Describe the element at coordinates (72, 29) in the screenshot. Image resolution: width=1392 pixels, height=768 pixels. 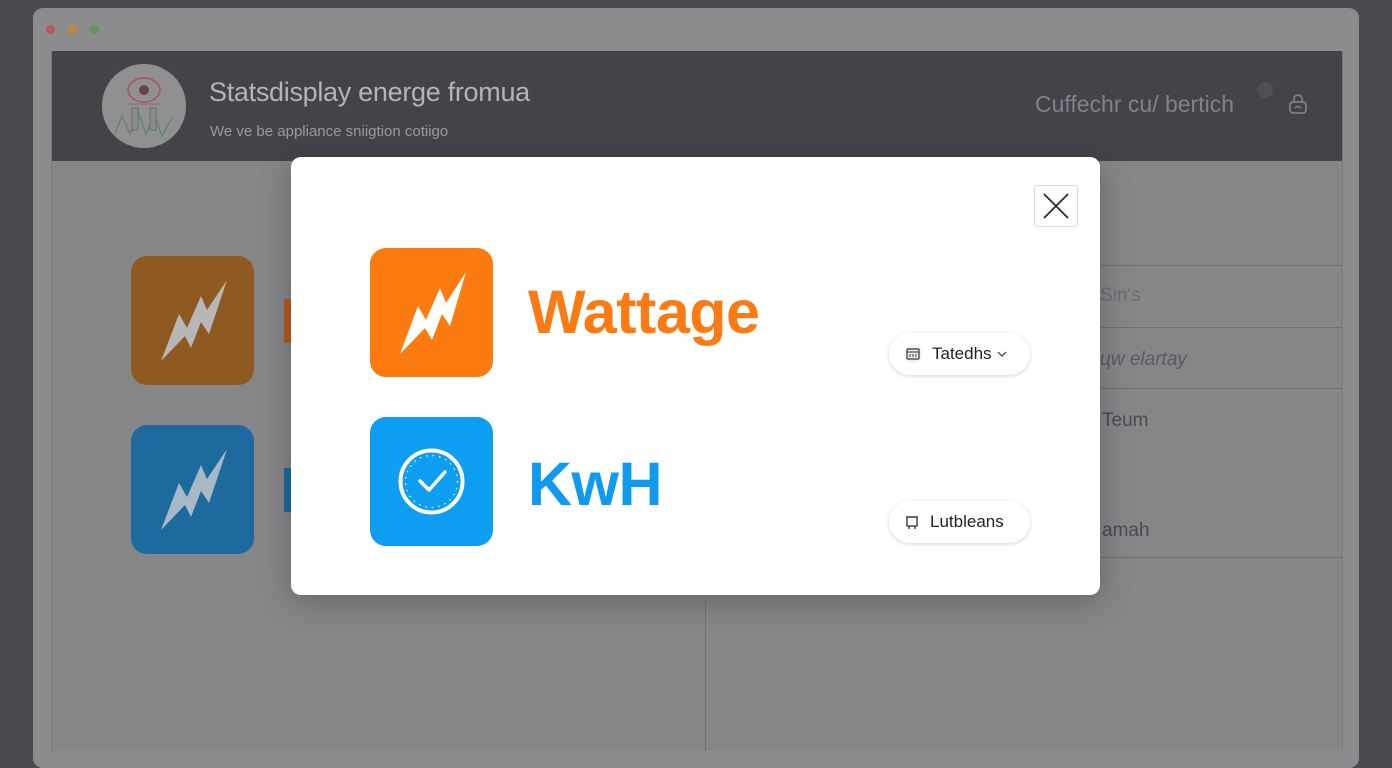
I see `window-minimize-dot` at that location.